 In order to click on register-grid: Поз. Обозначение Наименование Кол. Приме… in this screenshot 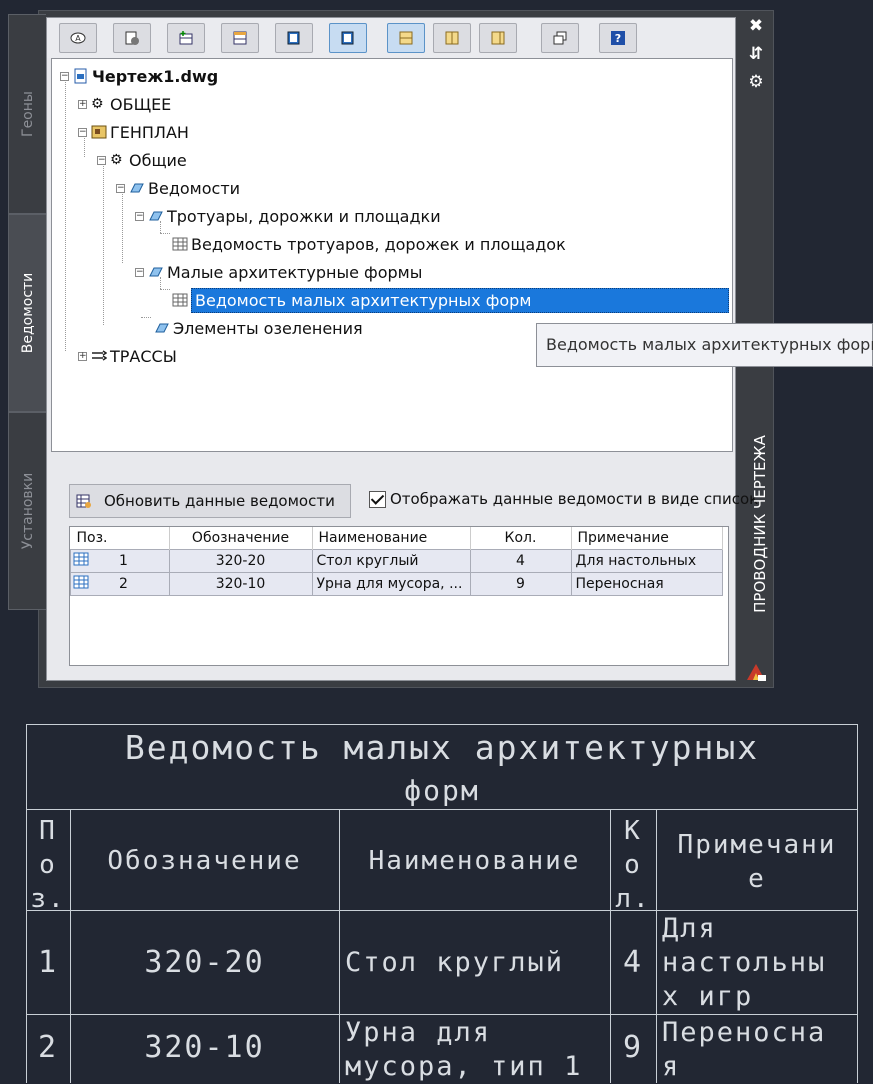, I will do `click(399, 596)`.